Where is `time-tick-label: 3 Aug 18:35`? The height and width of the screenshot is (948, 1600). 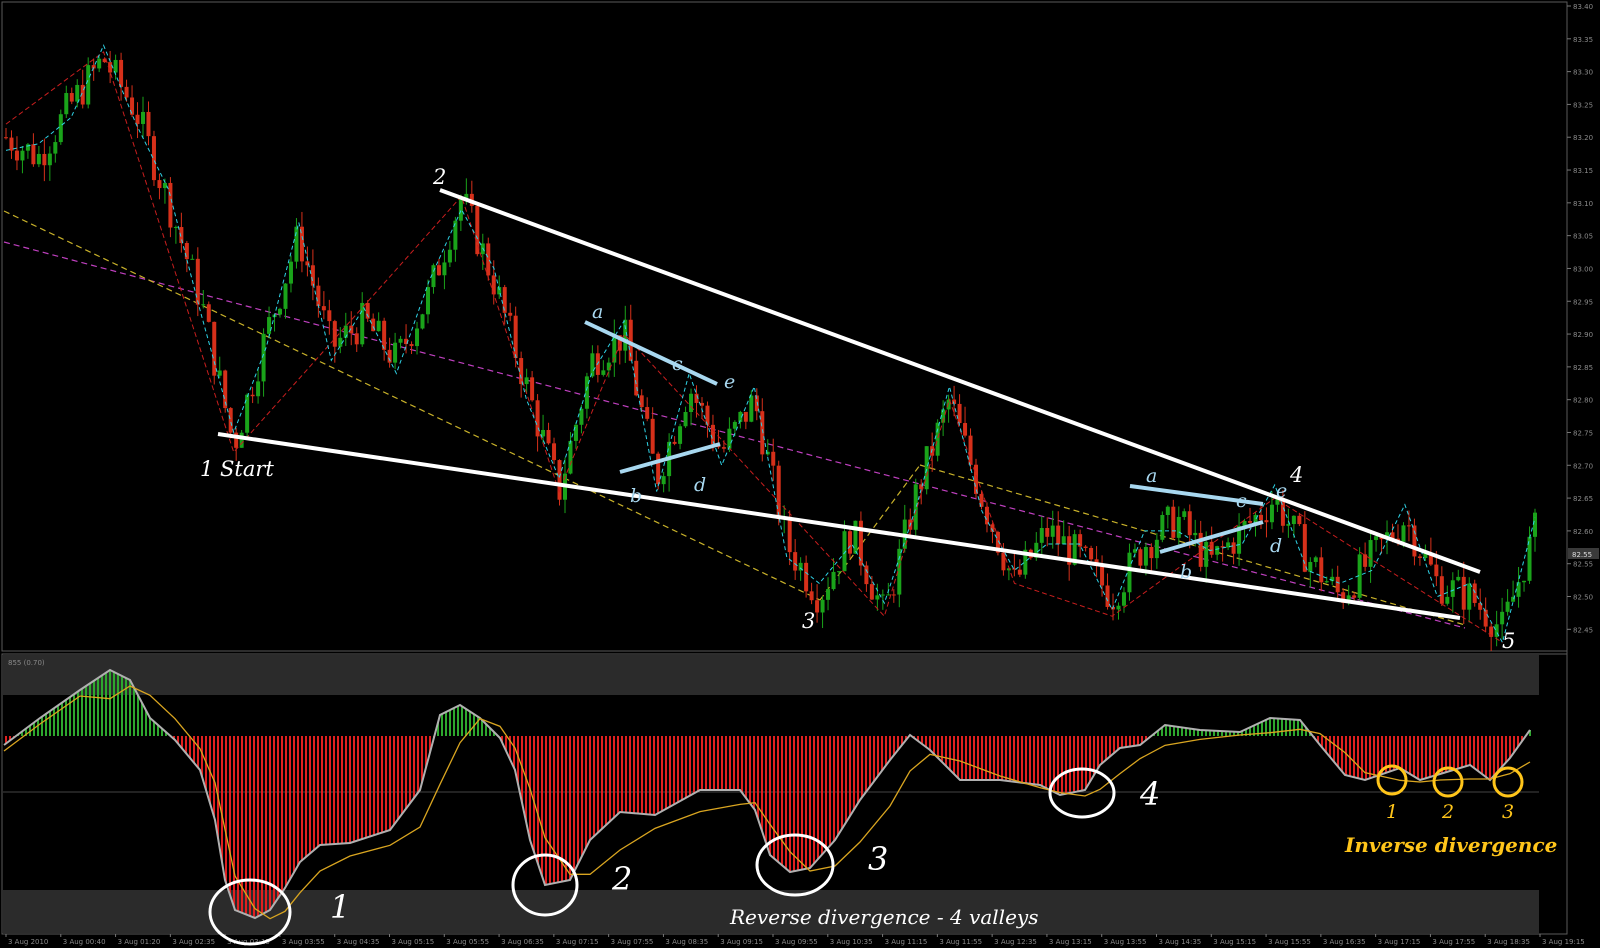
time-tick-label: 3 Aug 18:35 is located at coordinates (1508, 942).